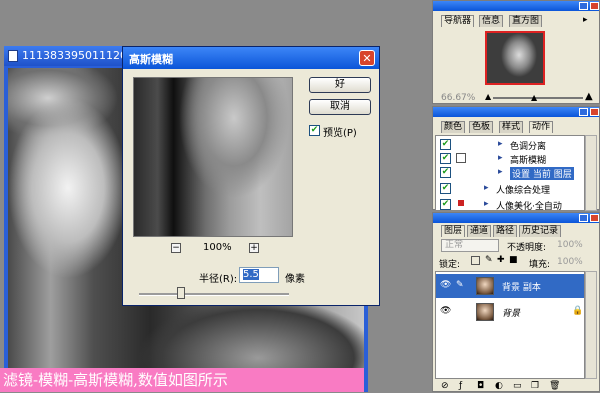  Describe the element at coordinates (505, 231) in the screenshot. I see `tab-paths: 路径` at that location.